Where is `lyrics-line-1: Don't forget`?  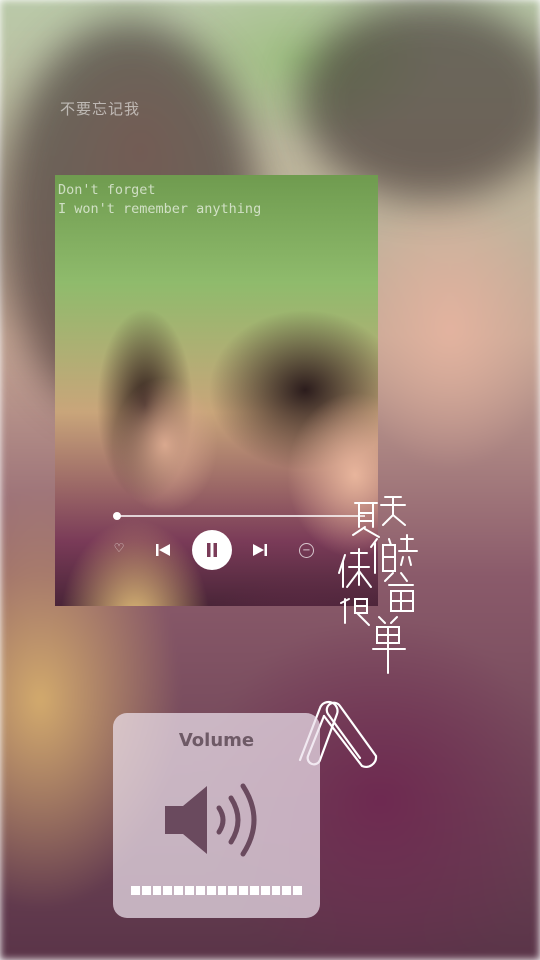 lyrics-line-1: Don't forget is located at coordinates (111, 190).